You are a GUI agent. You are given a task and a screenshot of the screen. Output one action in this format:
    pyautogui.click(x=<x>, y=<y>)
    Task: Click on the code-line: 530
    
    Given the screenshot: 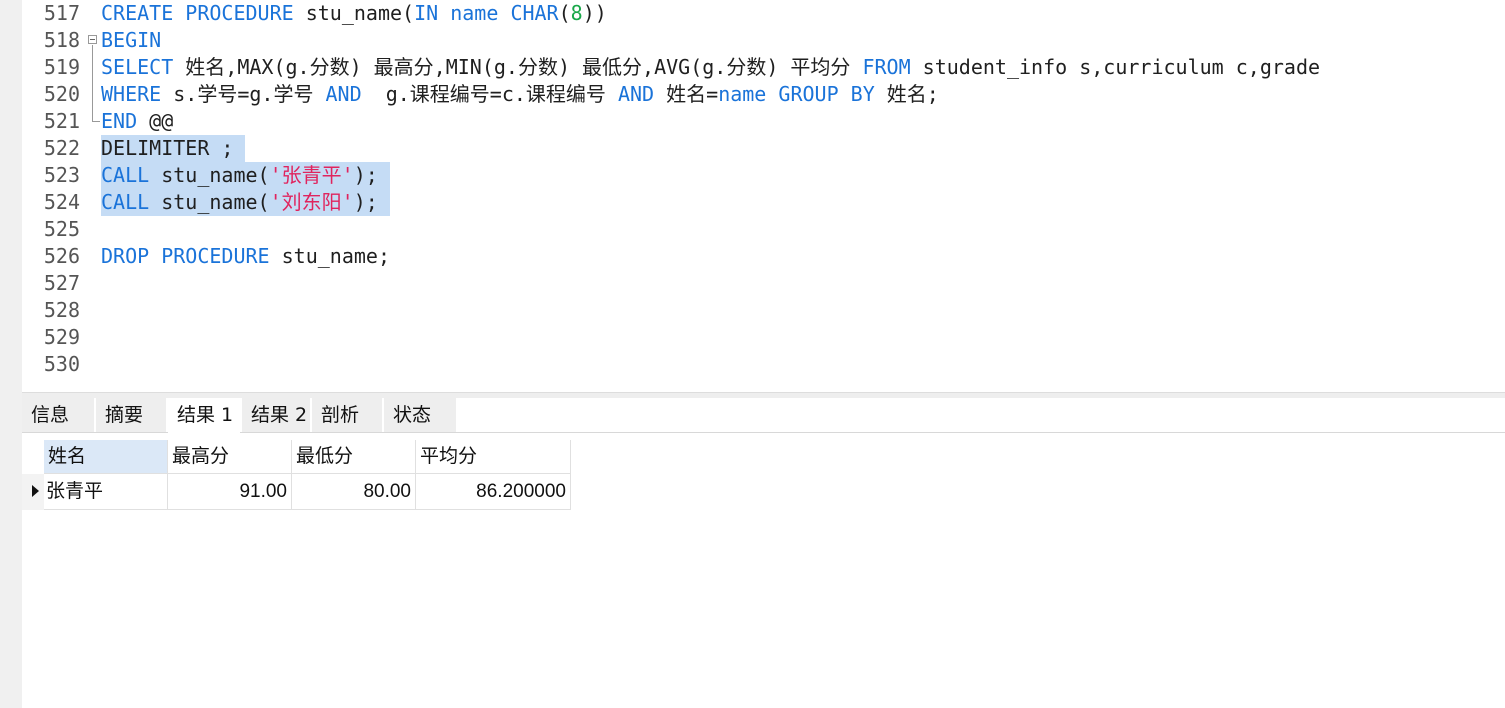 What is the action you would take?
    pyautogui.click(x=763, y=364)
    